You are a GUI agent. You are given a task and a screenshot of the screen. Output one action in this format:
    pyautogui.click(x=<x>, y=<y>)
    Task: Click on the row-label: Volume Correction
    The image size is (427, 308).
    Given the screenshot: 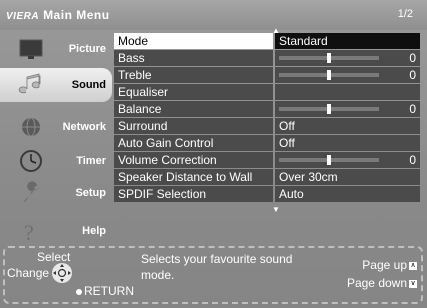 What is the action you would take?
    pyautogui.click(x=193, y=160)
    